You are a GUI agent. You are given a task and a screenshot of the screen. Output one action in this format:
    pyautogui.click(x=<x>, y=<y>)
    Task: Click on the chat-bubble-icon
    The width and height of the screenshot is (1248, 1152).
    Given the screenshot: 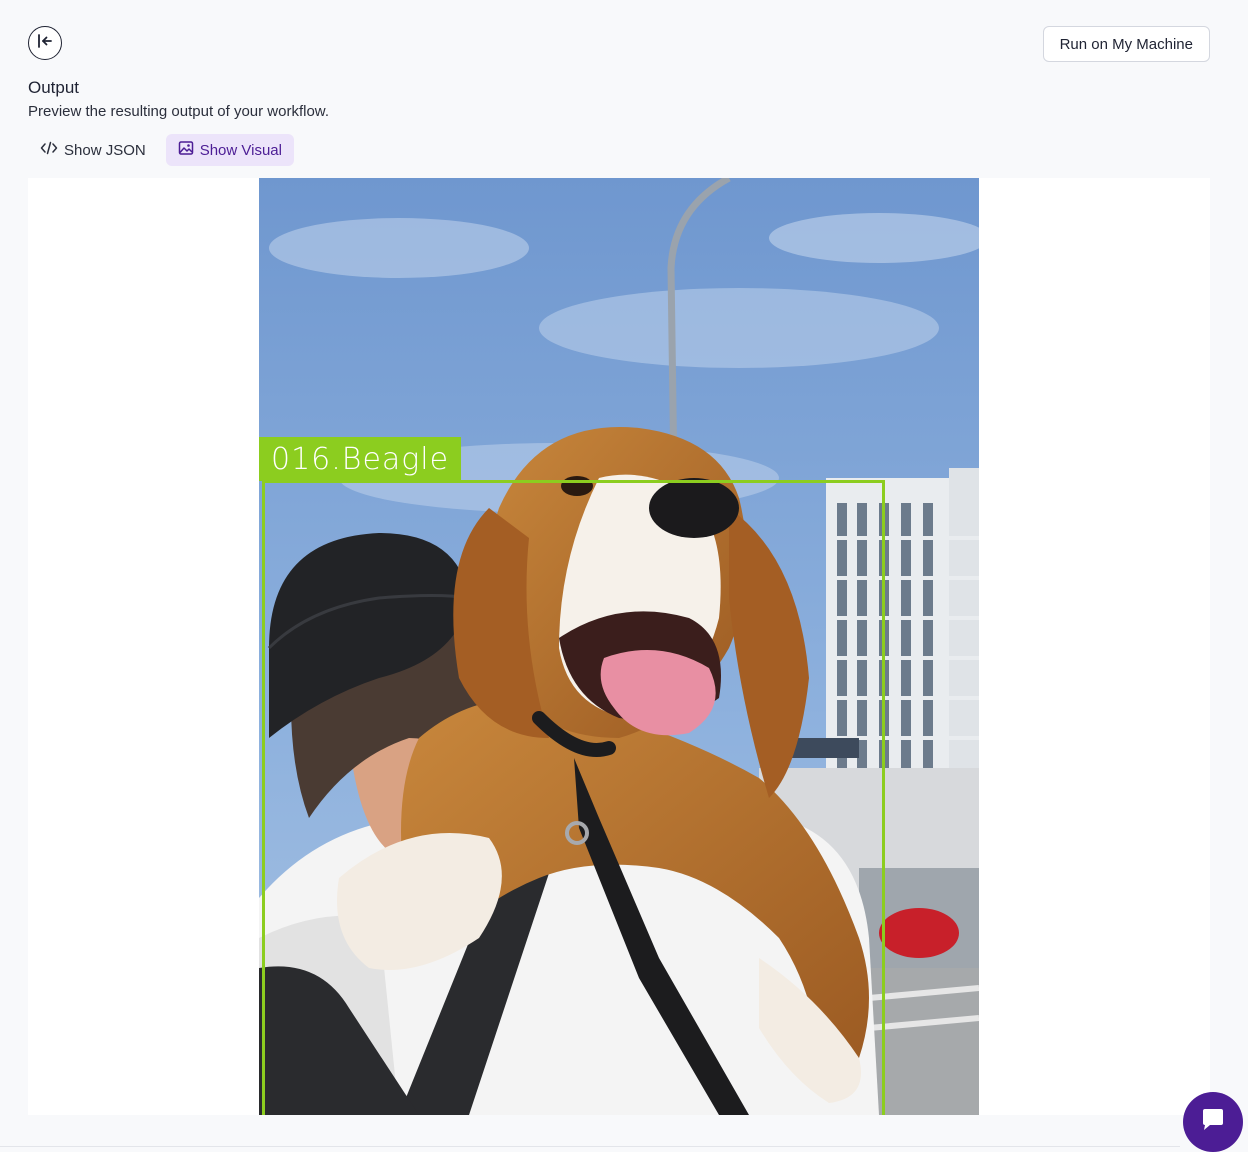 What is the action you would take?
    pyautogui.click(x=1213, y=1122)
    